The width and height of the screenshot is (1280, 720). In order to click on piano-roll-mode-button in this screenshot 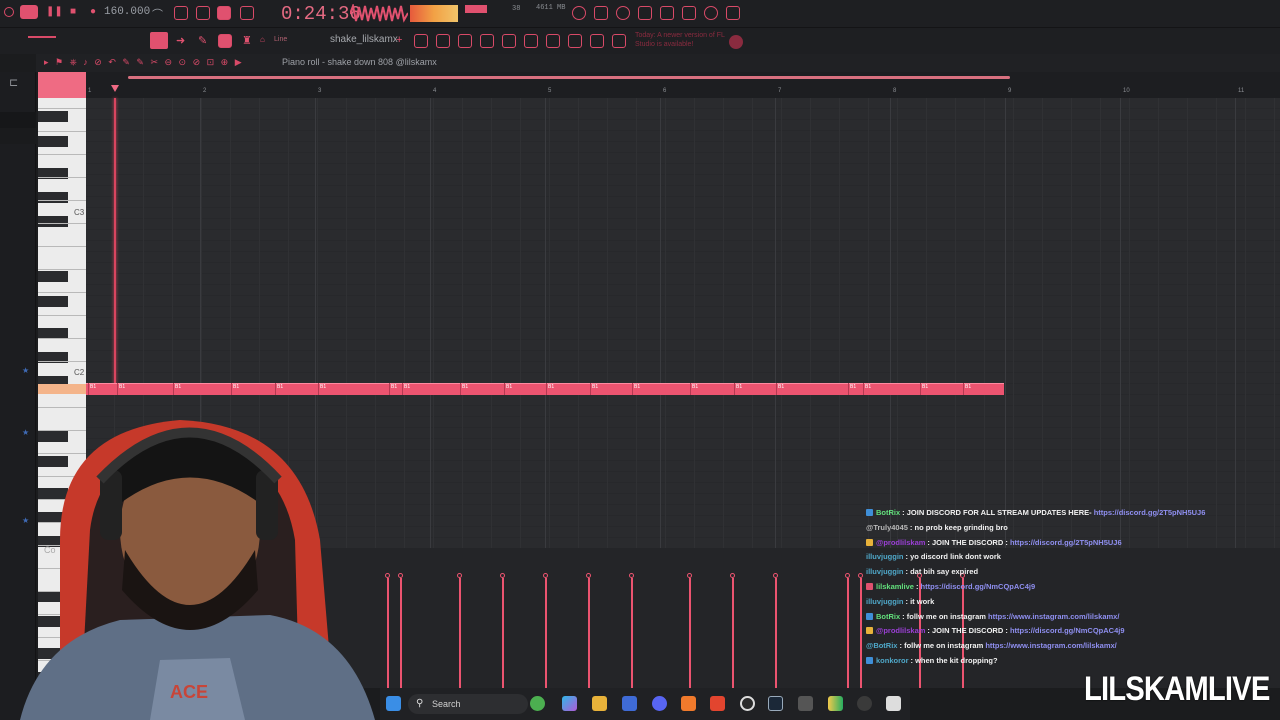, I will do `click(159, 40)`.